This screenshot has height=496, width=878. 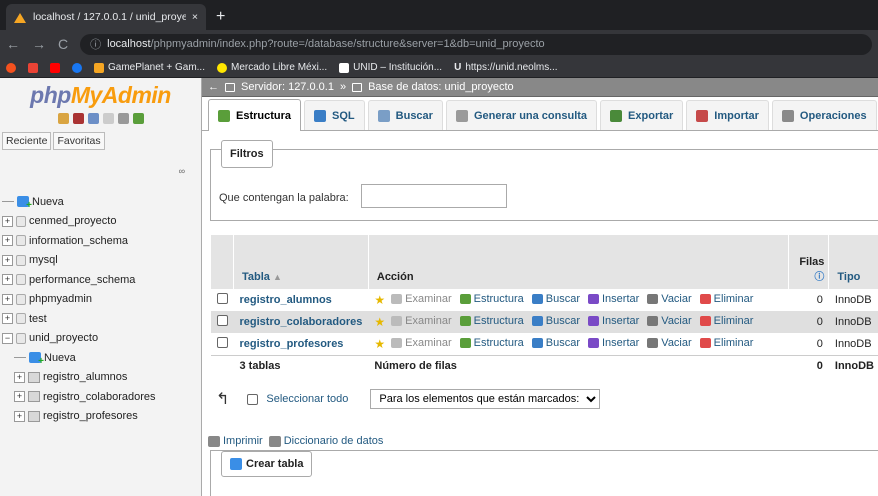 I want to click on breadcrumb-db: Base de datos: unid_proyecto, so click(x=441, y=87).